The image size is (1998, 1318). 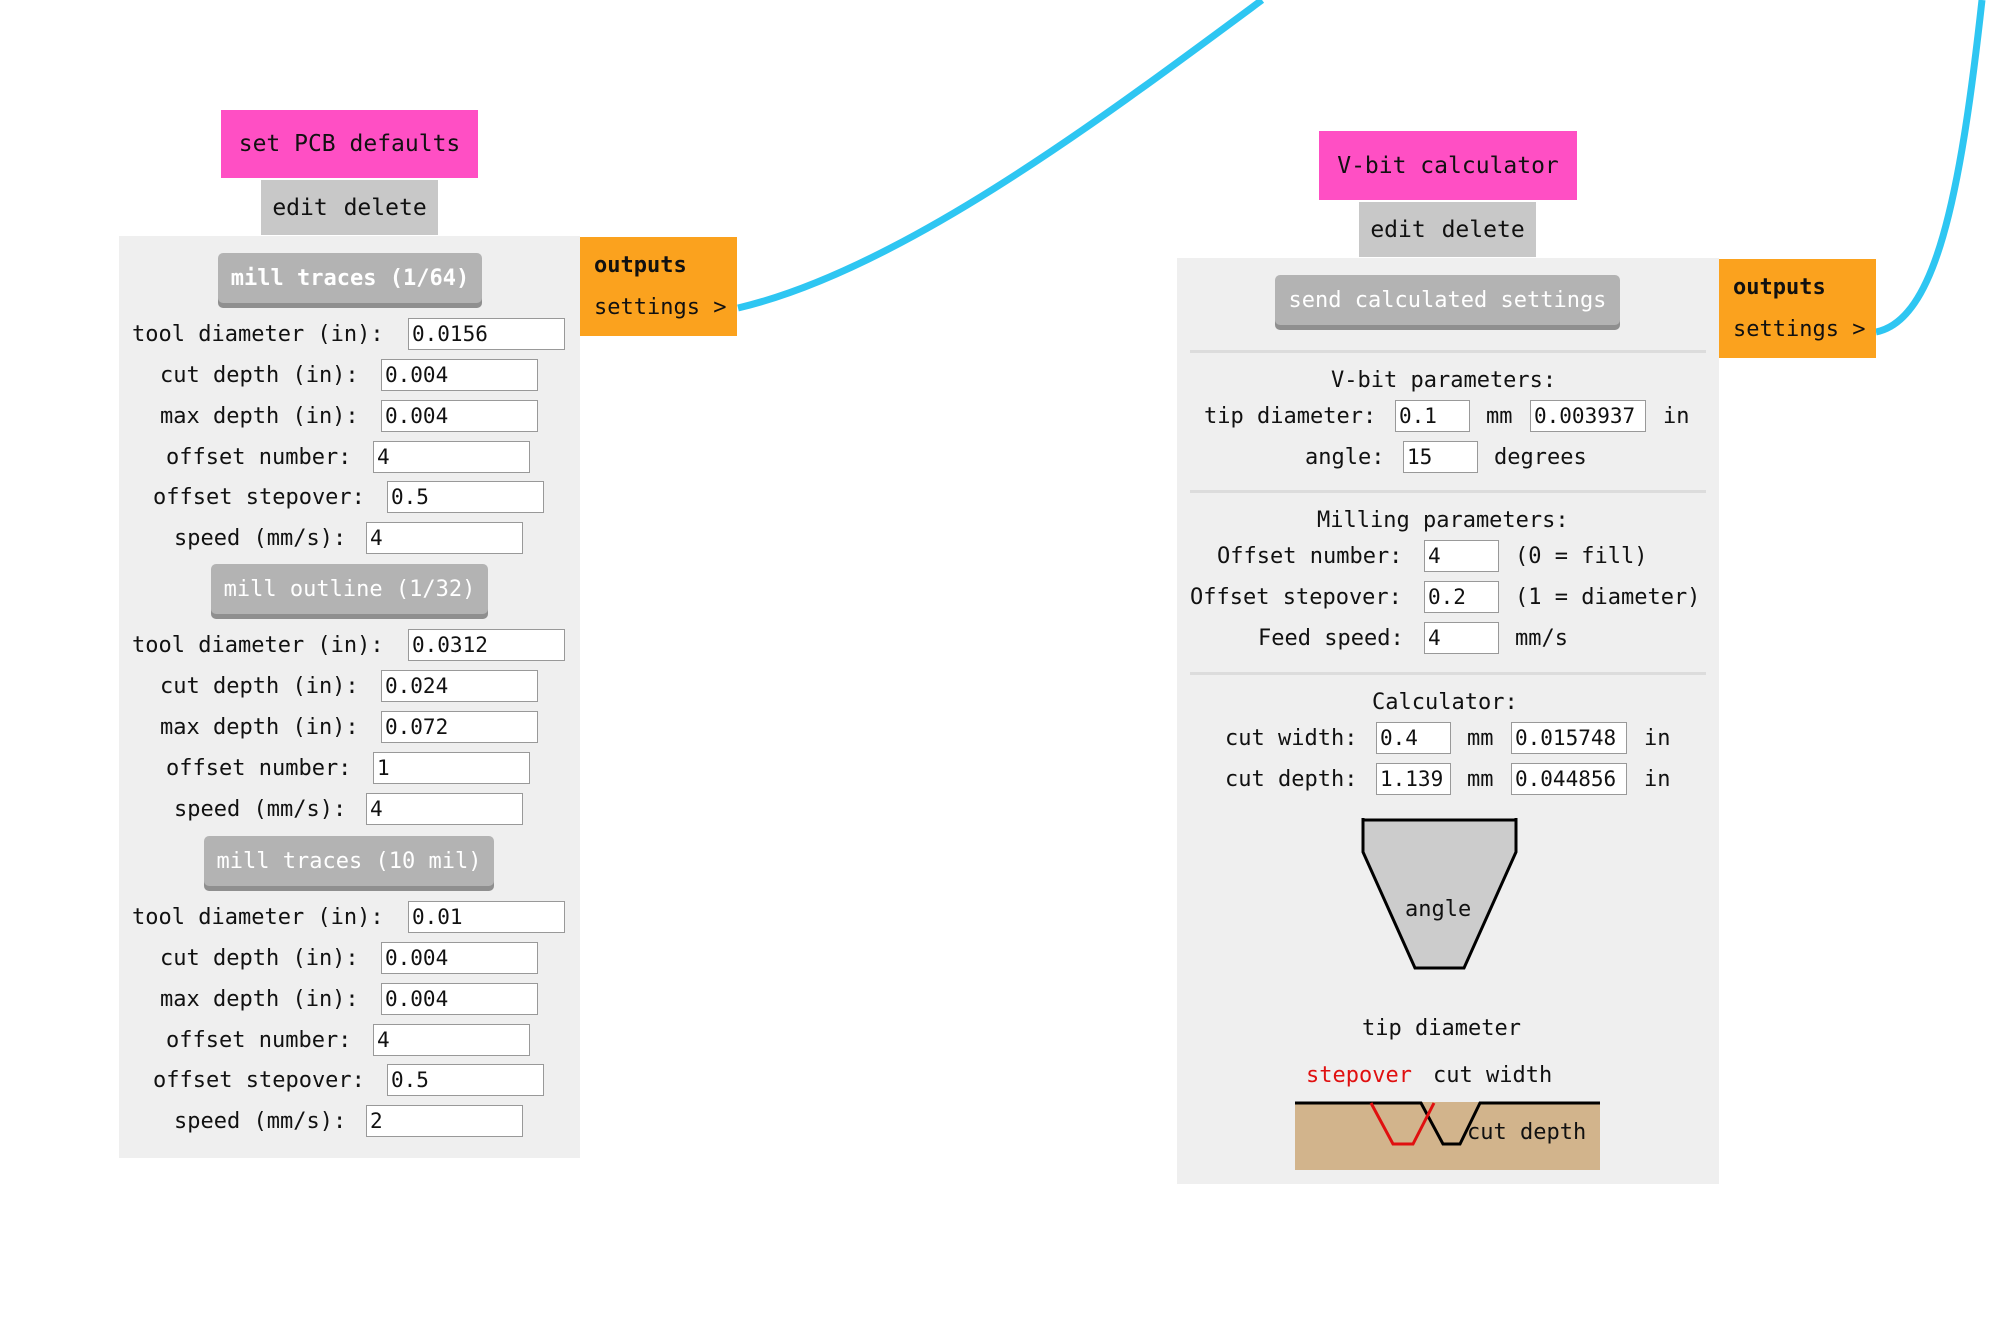 I want to click on pcb-title-text: set PCB defaults, so click(x=349, y=144).